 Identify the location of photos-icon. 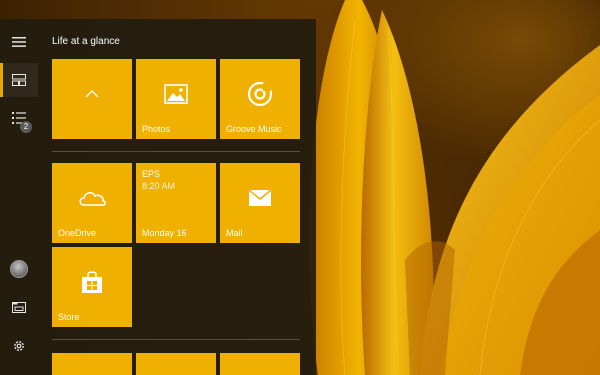
(176, 94).